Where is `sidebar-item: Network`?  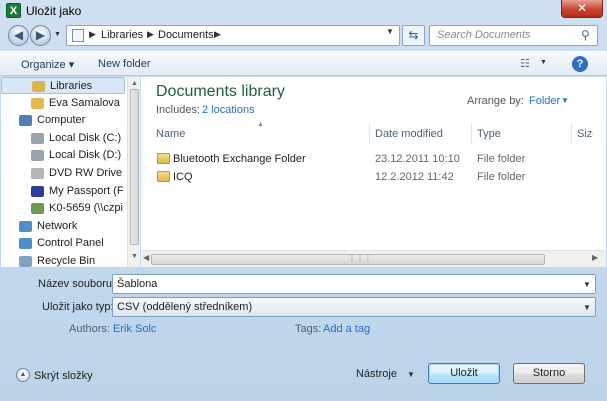 sidebar-item: Network is located at coordinates (63, 227).